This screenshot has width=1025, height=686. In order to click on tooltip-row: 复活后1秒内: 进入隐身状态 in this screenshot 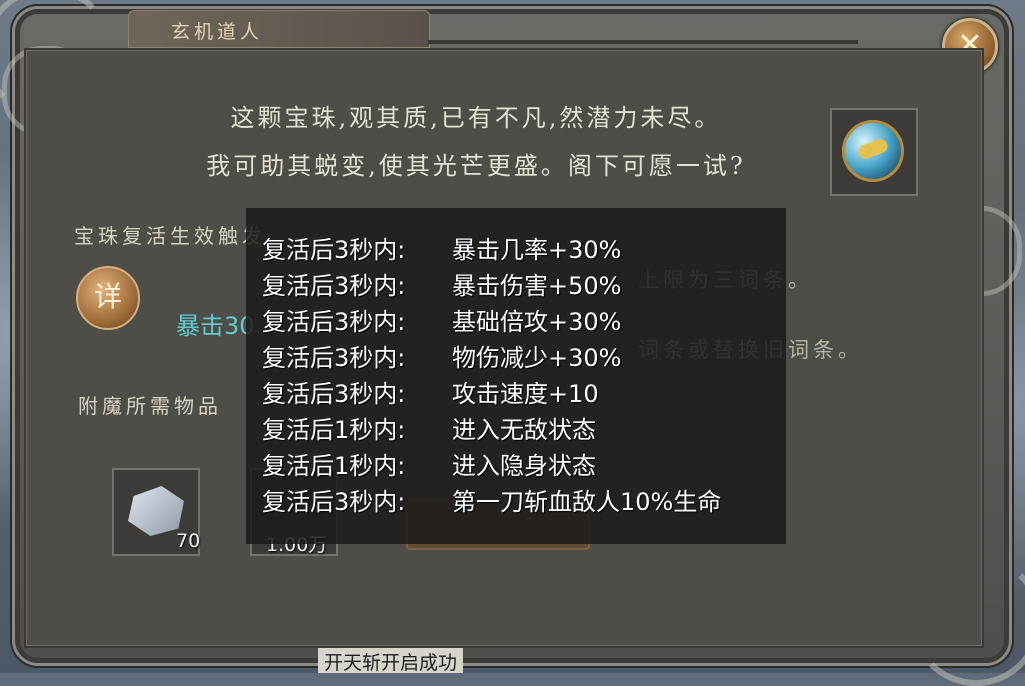, I will do `click(429, 466)`.